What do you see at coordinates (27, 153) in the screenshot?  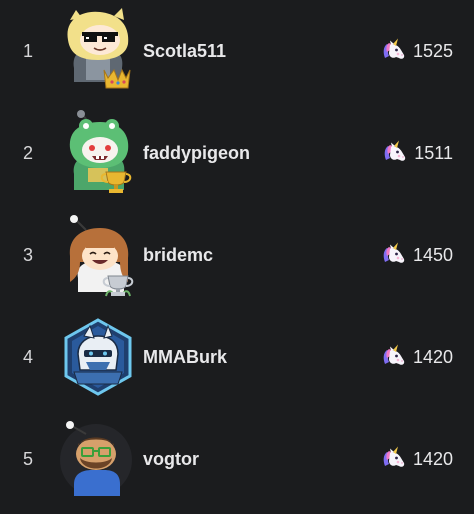 I see `rank-number: 2` at bounding box center [27, 153].